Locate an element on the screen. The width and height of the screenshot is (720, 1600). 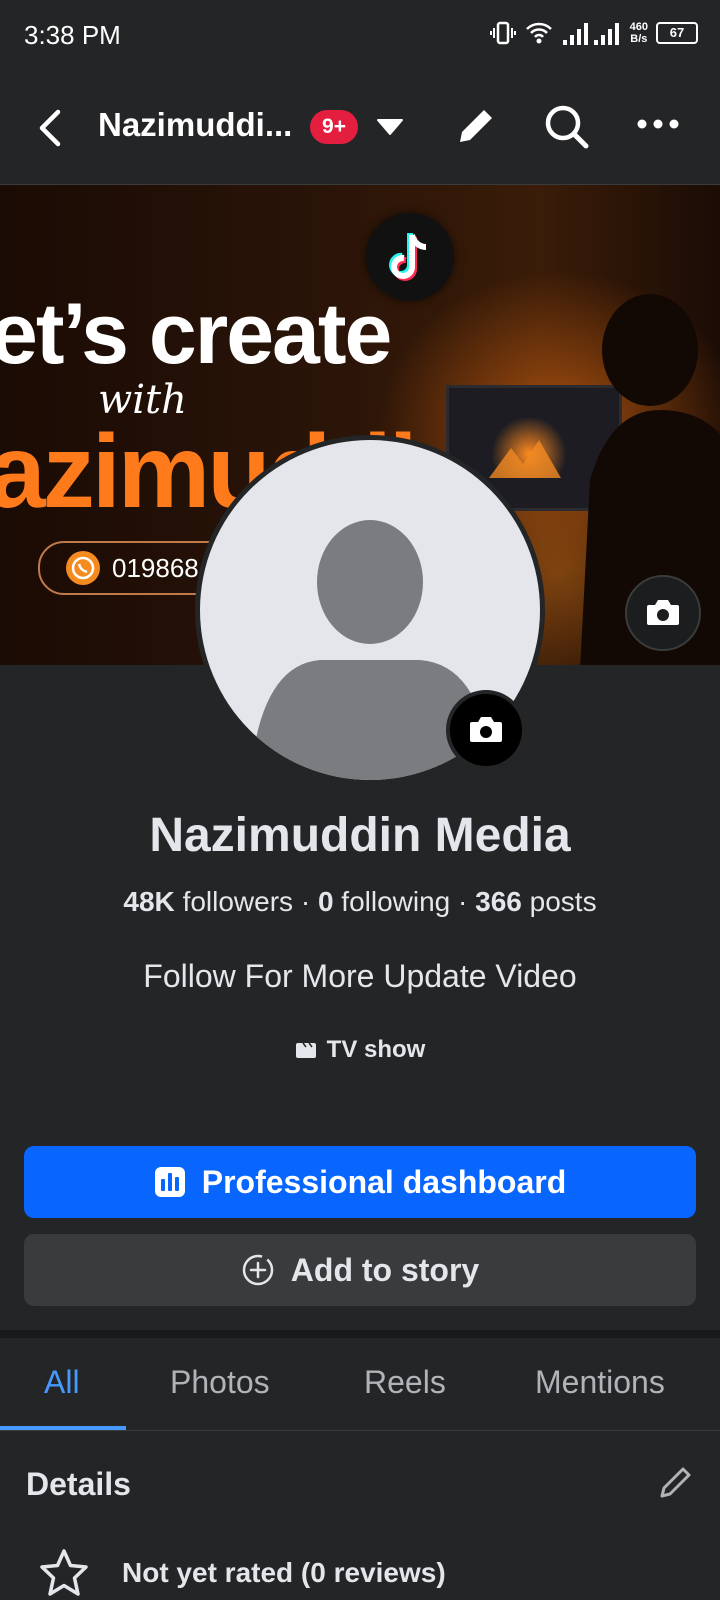
battery-level: 67 is located at coordinates (677, 32).